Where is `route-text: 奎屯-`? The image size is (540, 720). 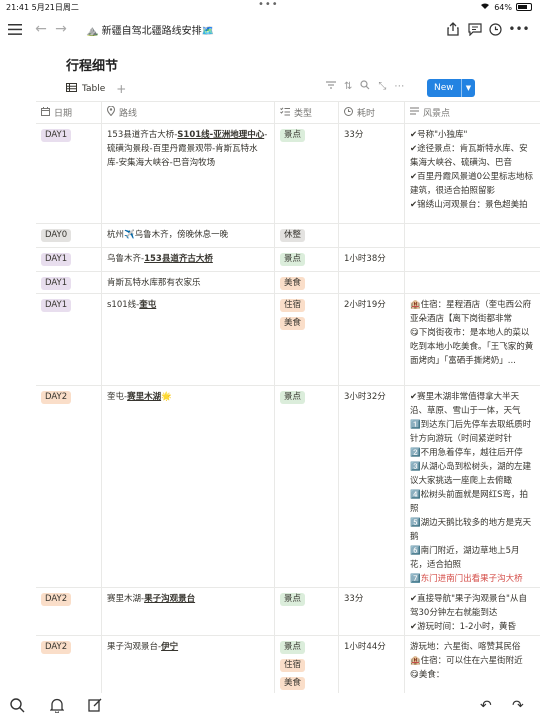
route-text: 奎屯- is located at coordinates (117, 397).